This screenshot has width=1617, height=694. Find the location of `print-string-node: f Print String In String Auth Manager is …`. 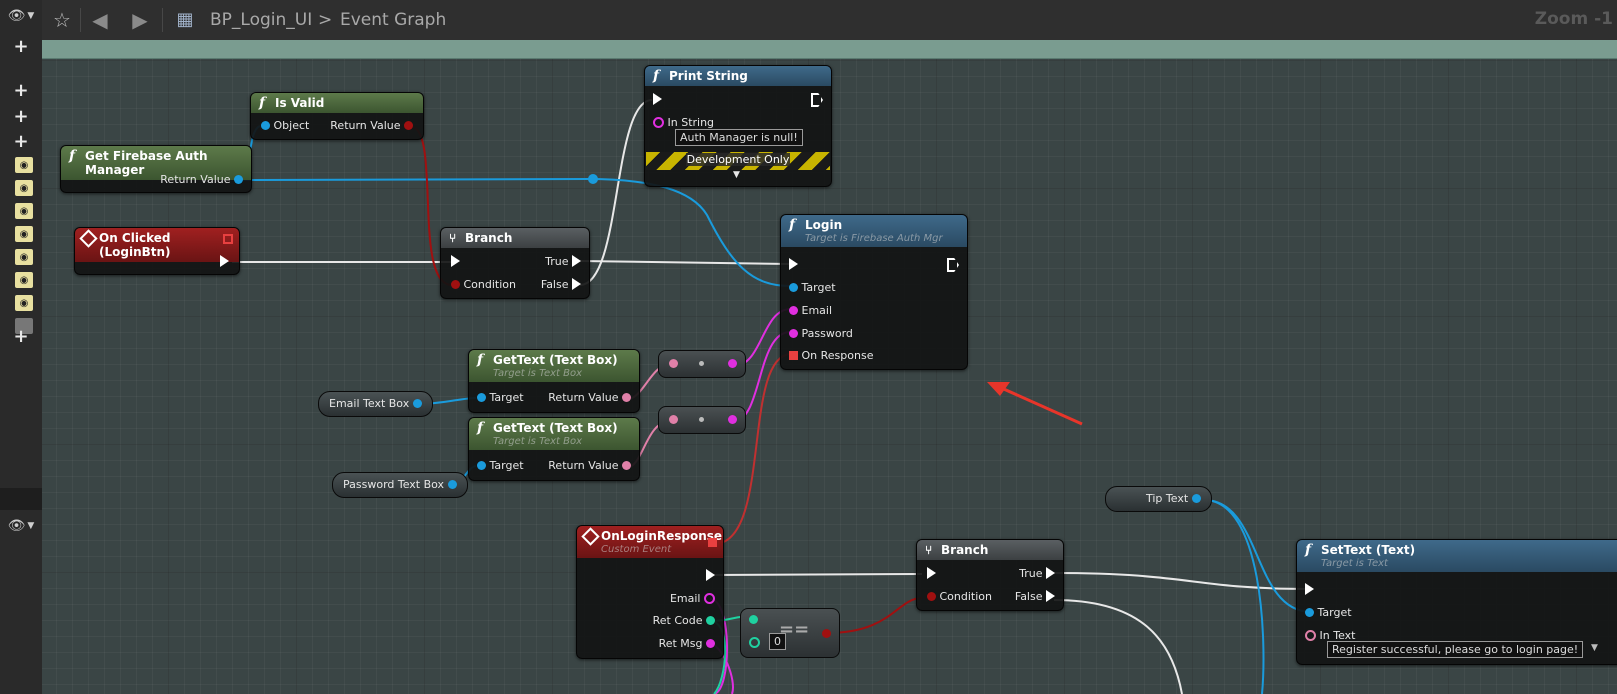

print-string-node: f Print String In String Auth Manager is … is located at coordinates (738, 126).